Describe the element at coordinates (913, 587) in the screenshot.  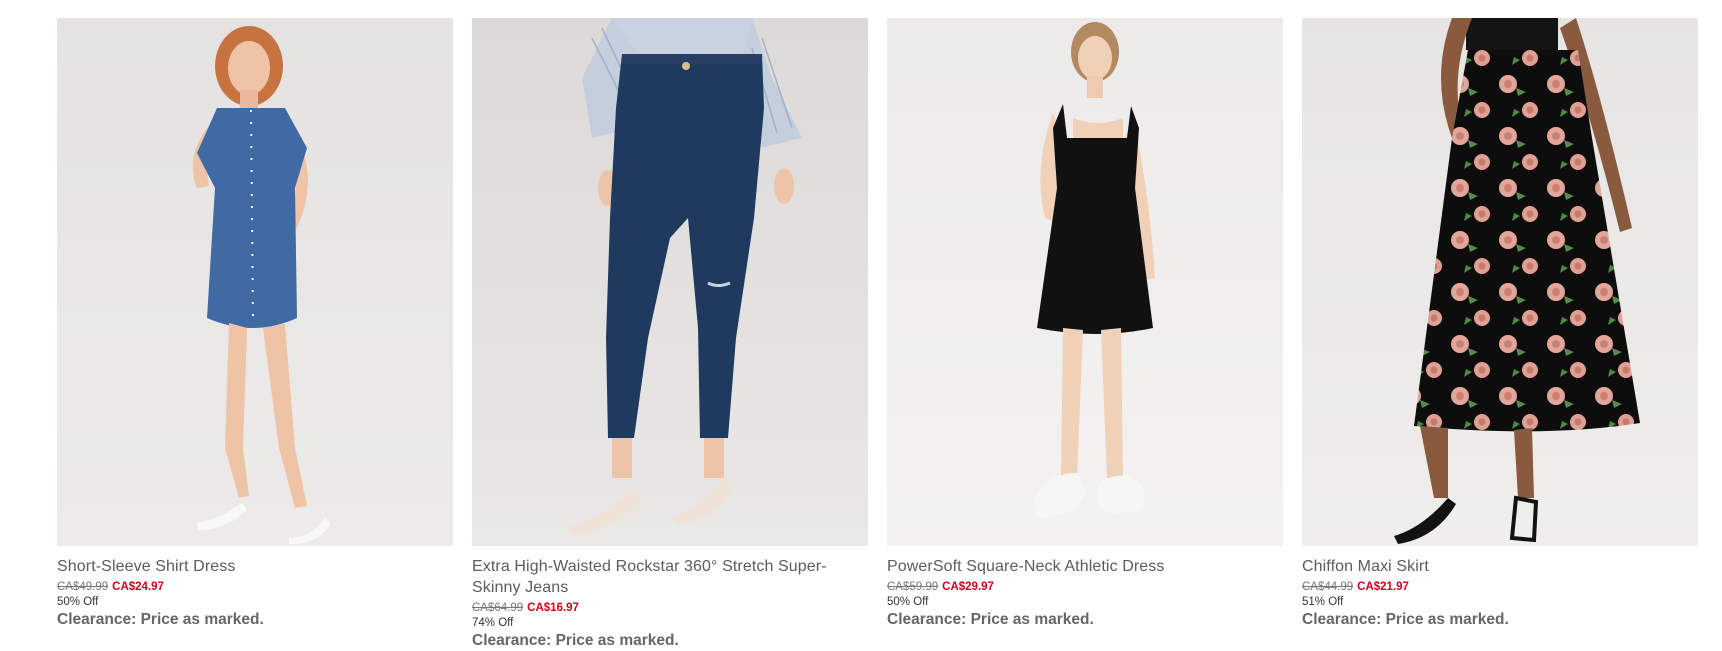
I see `original-price: CA$59.99` at that location.